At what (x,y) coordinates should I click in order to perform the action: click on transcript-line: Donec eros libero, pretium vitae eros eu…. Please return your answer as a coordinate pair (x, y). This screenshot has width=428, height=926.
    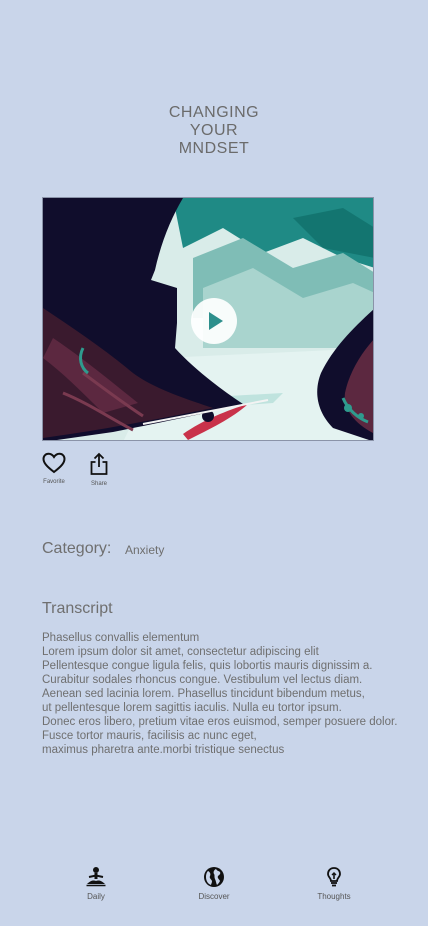
    Looking at the image, I should click on (220, 722).